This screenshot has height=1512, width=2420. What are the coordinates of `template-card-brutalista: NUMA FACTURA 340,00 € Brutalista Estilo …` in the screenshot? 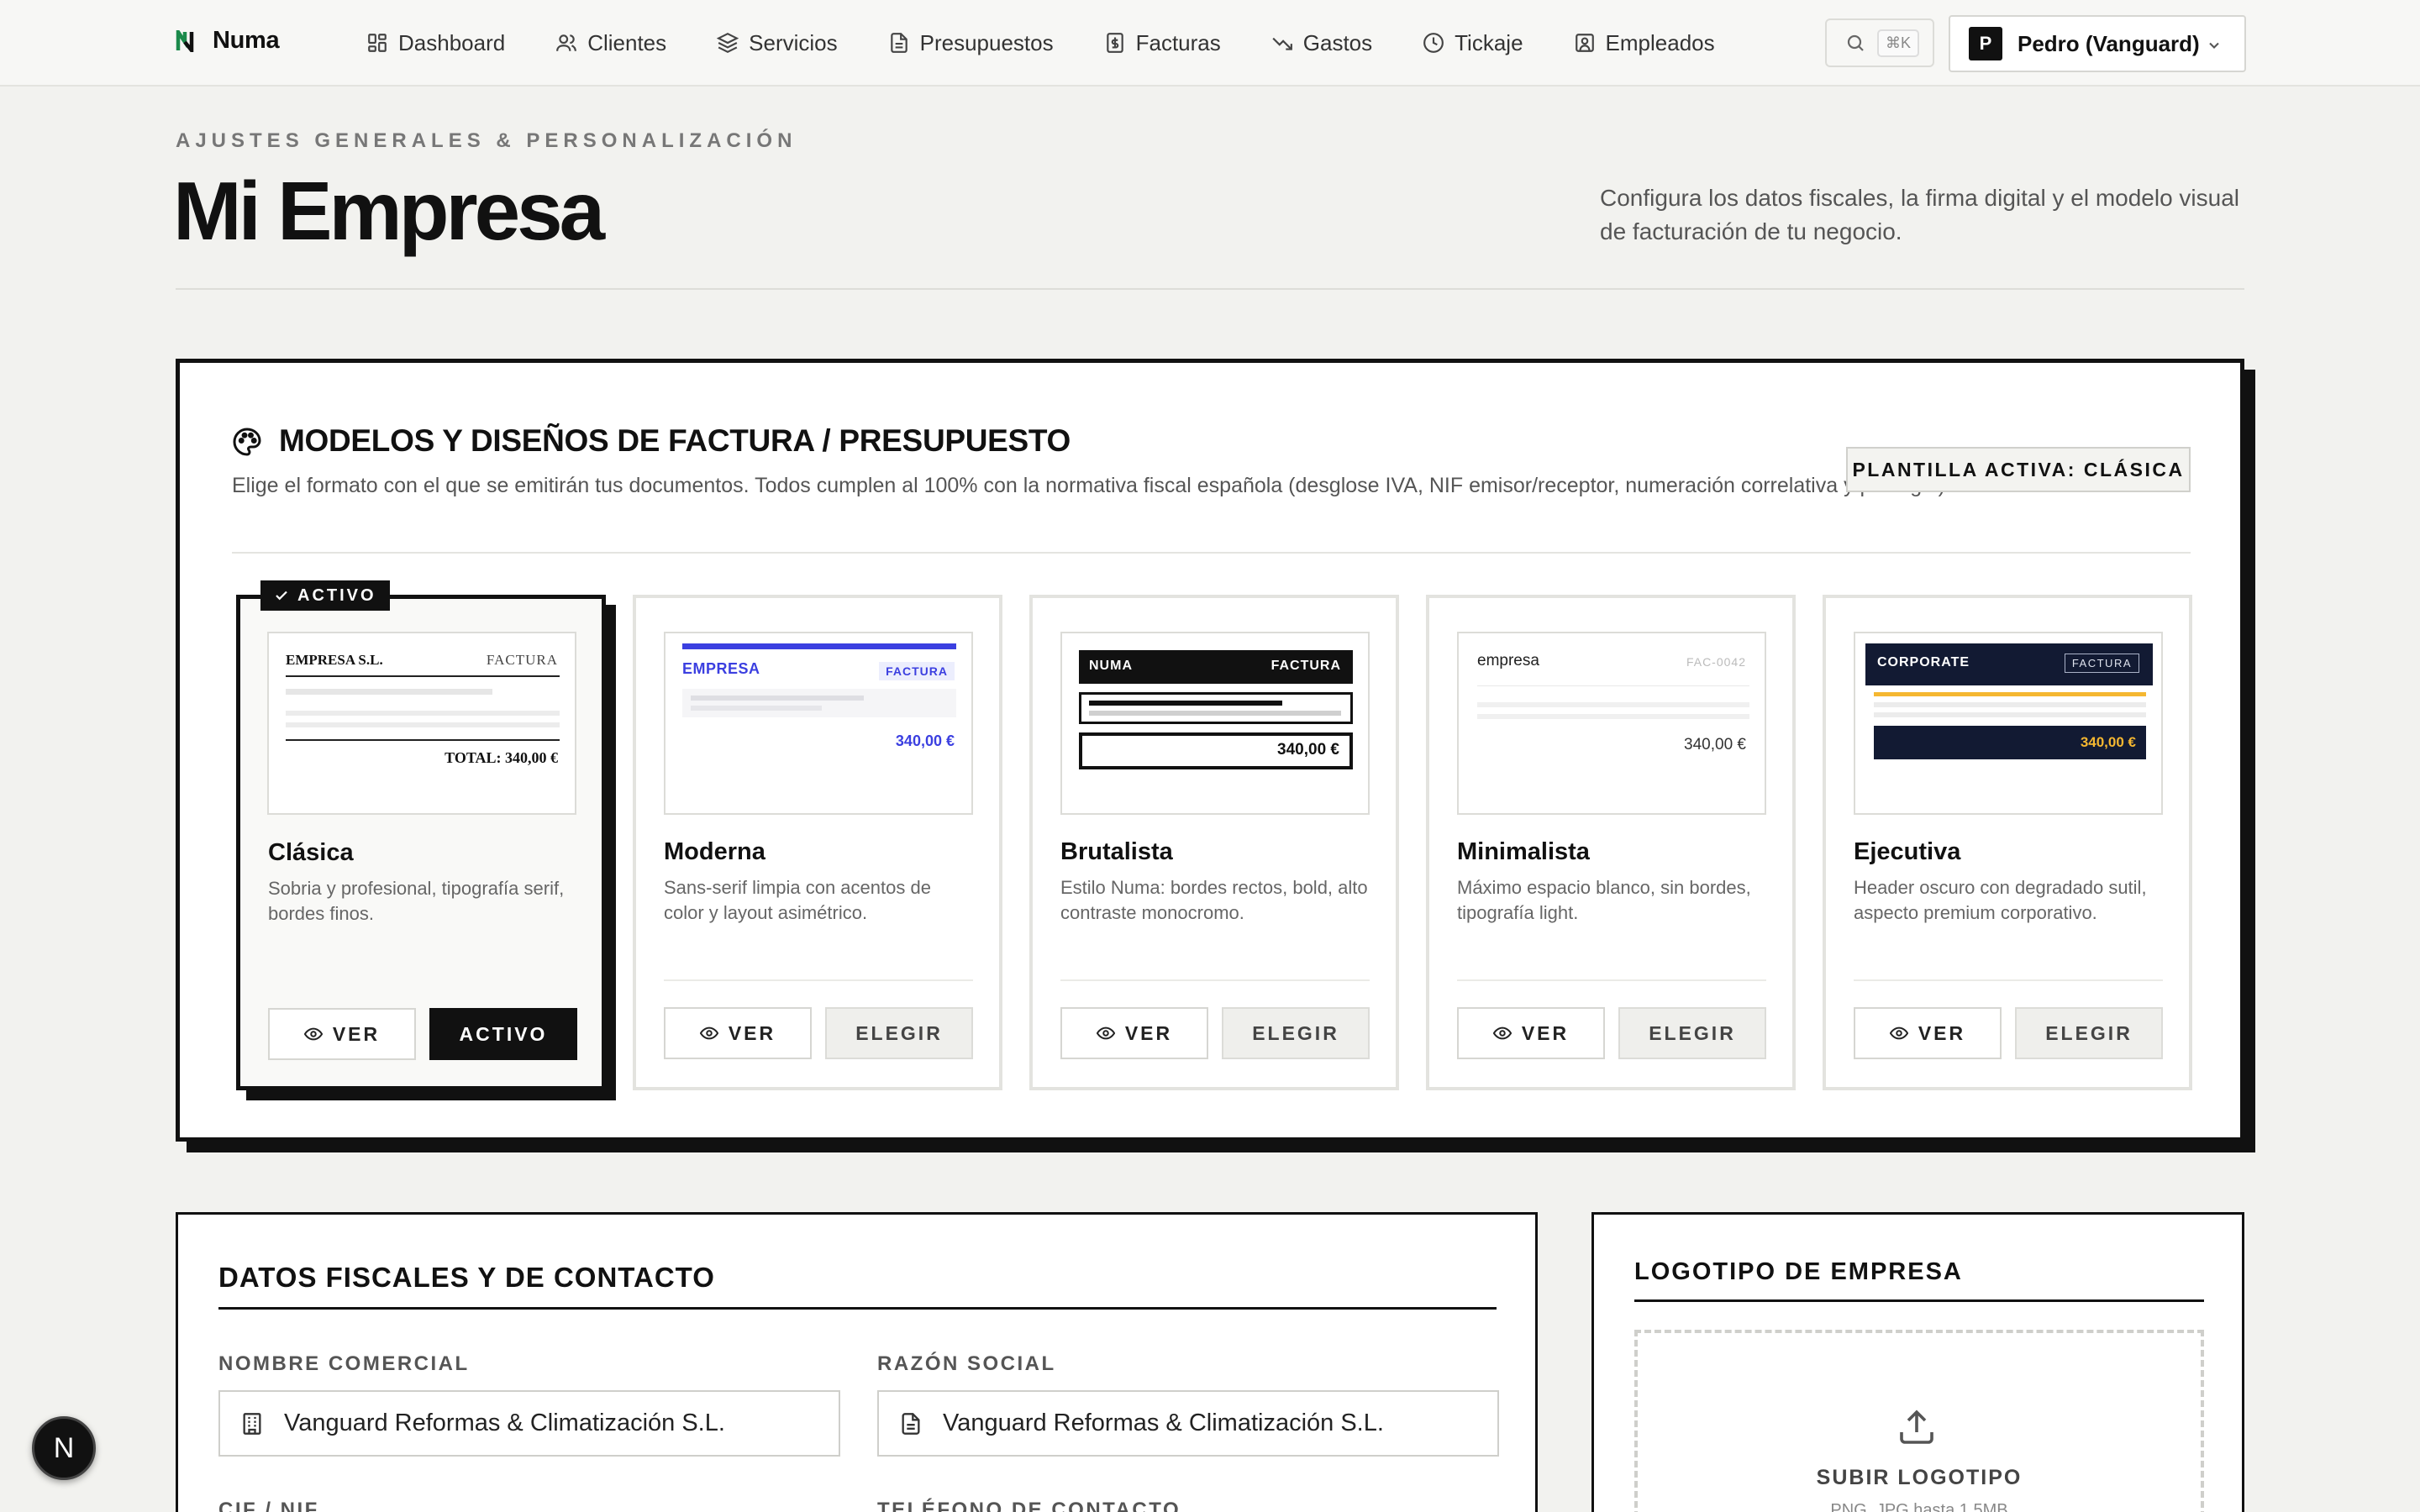 It's located at (1214, 842).